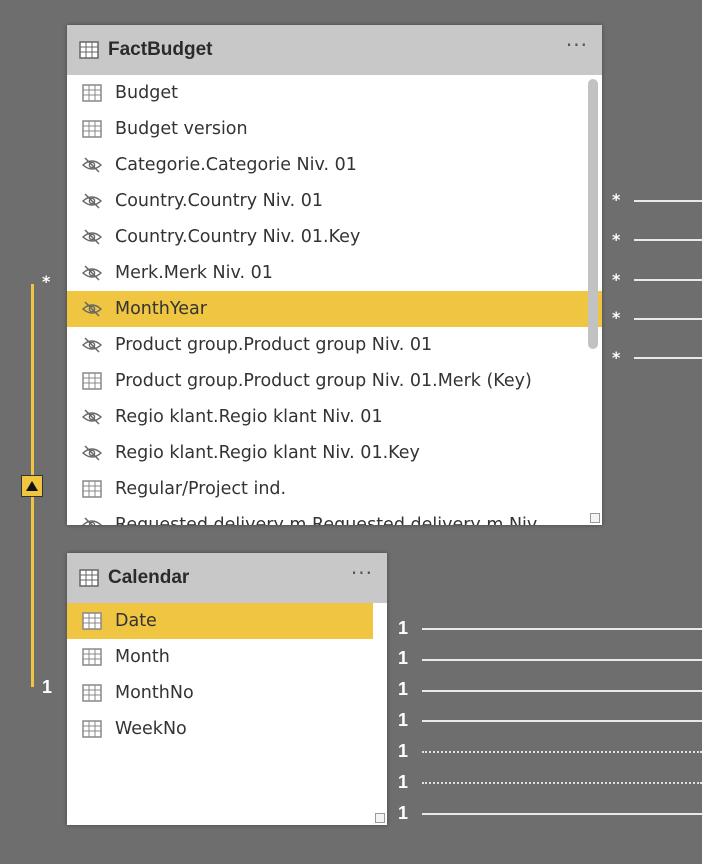  I want to click on right-many-marker-5: *, so click(616, 357).